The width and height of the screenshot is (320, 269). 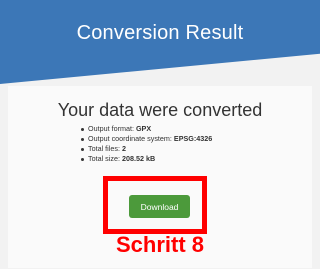 I want to click on step-highlight-box, so click(x=155, y=205).